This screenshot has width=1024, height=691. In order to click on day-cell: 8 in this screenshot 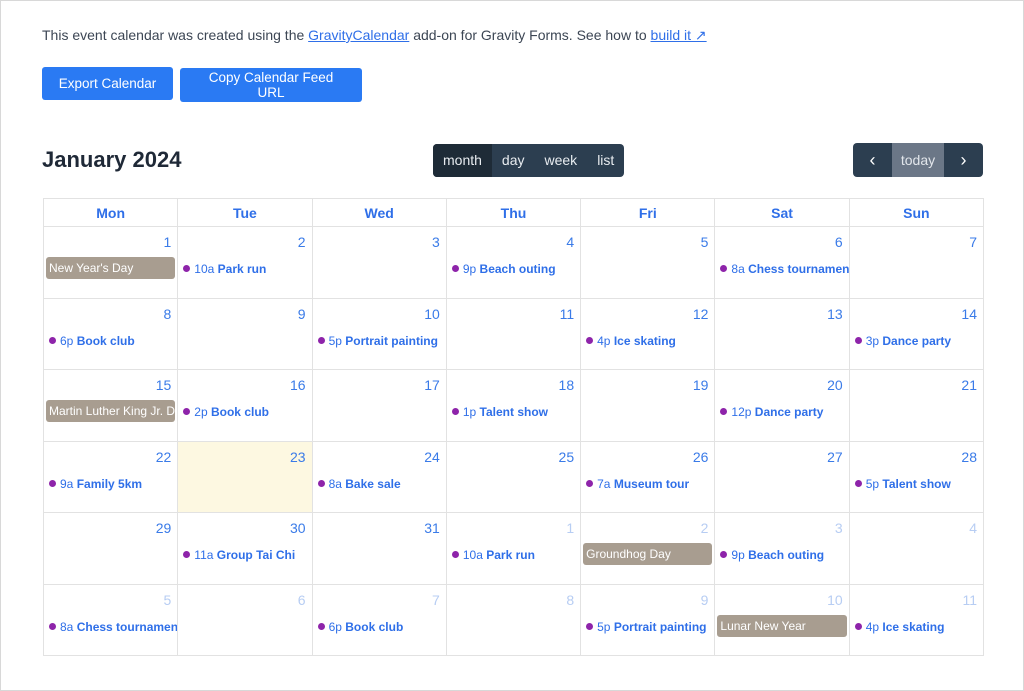, I will do `click(513, 619)`.